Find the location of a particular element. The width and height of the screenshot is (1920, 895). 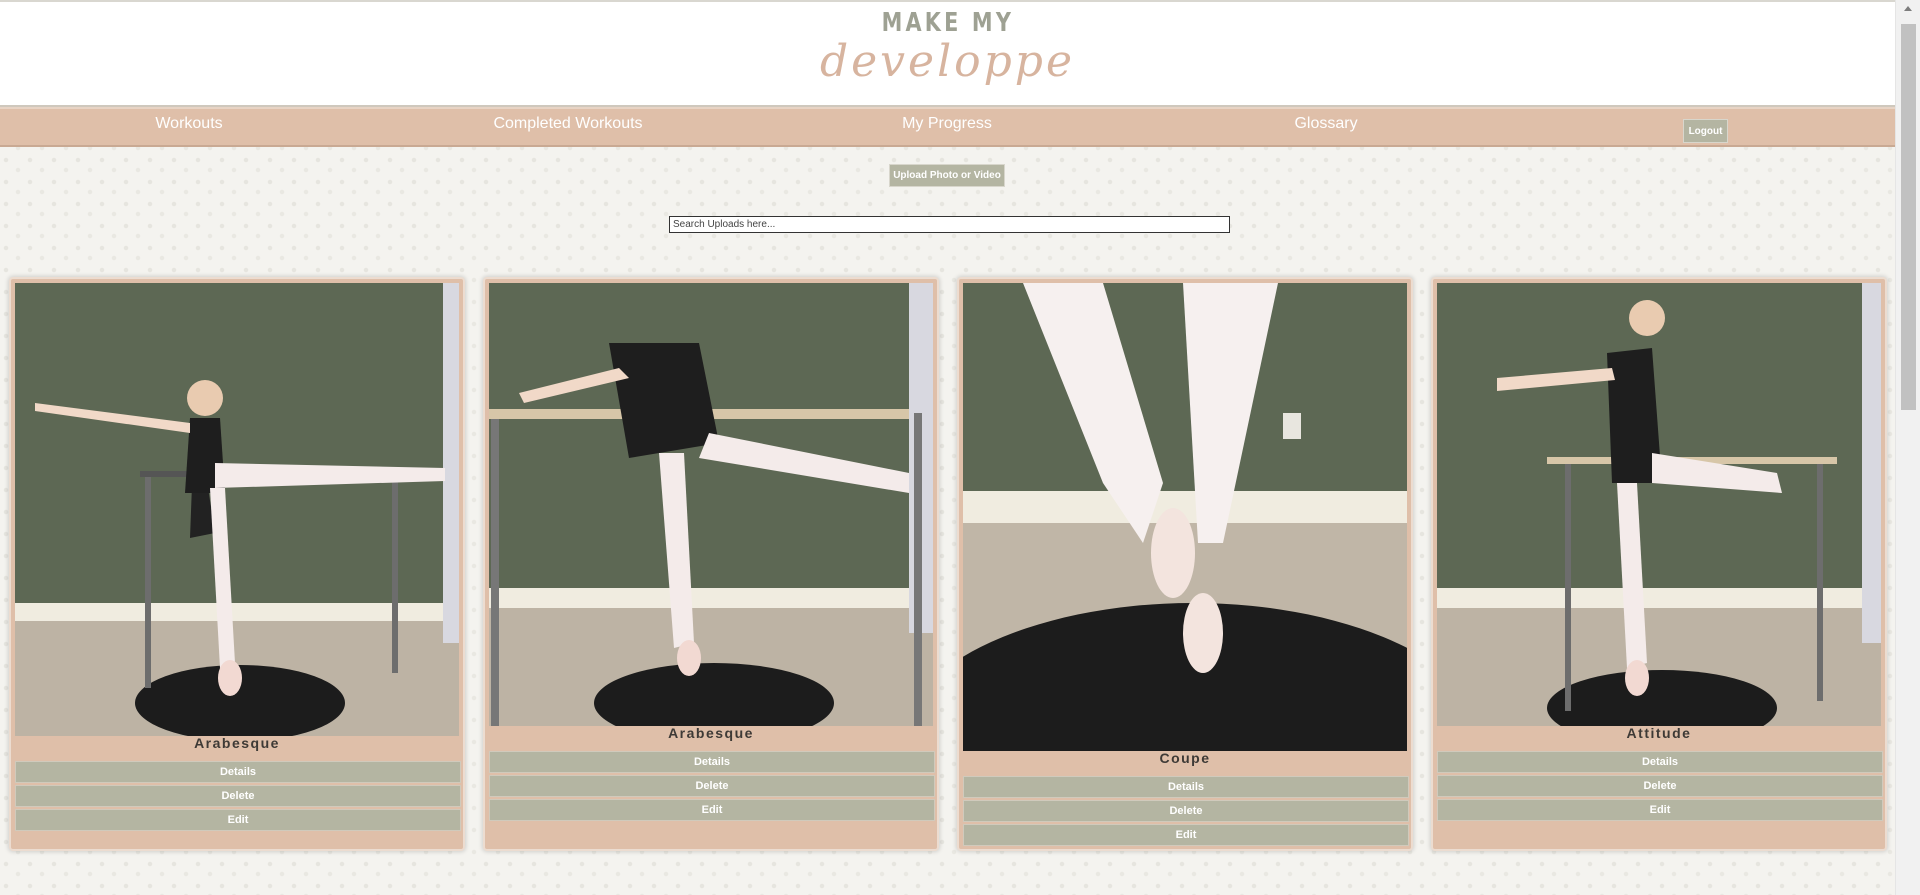

scroll-up-arrow-icon is located at coordinates (1908, 8).